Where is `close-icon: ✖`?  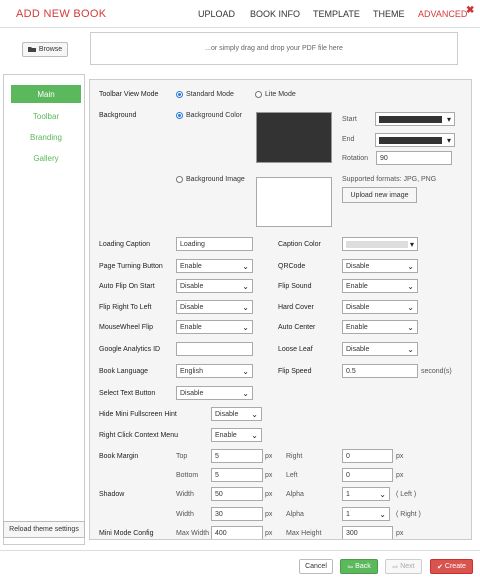
close-icon: ✖ is located at coordinates (470, 10).